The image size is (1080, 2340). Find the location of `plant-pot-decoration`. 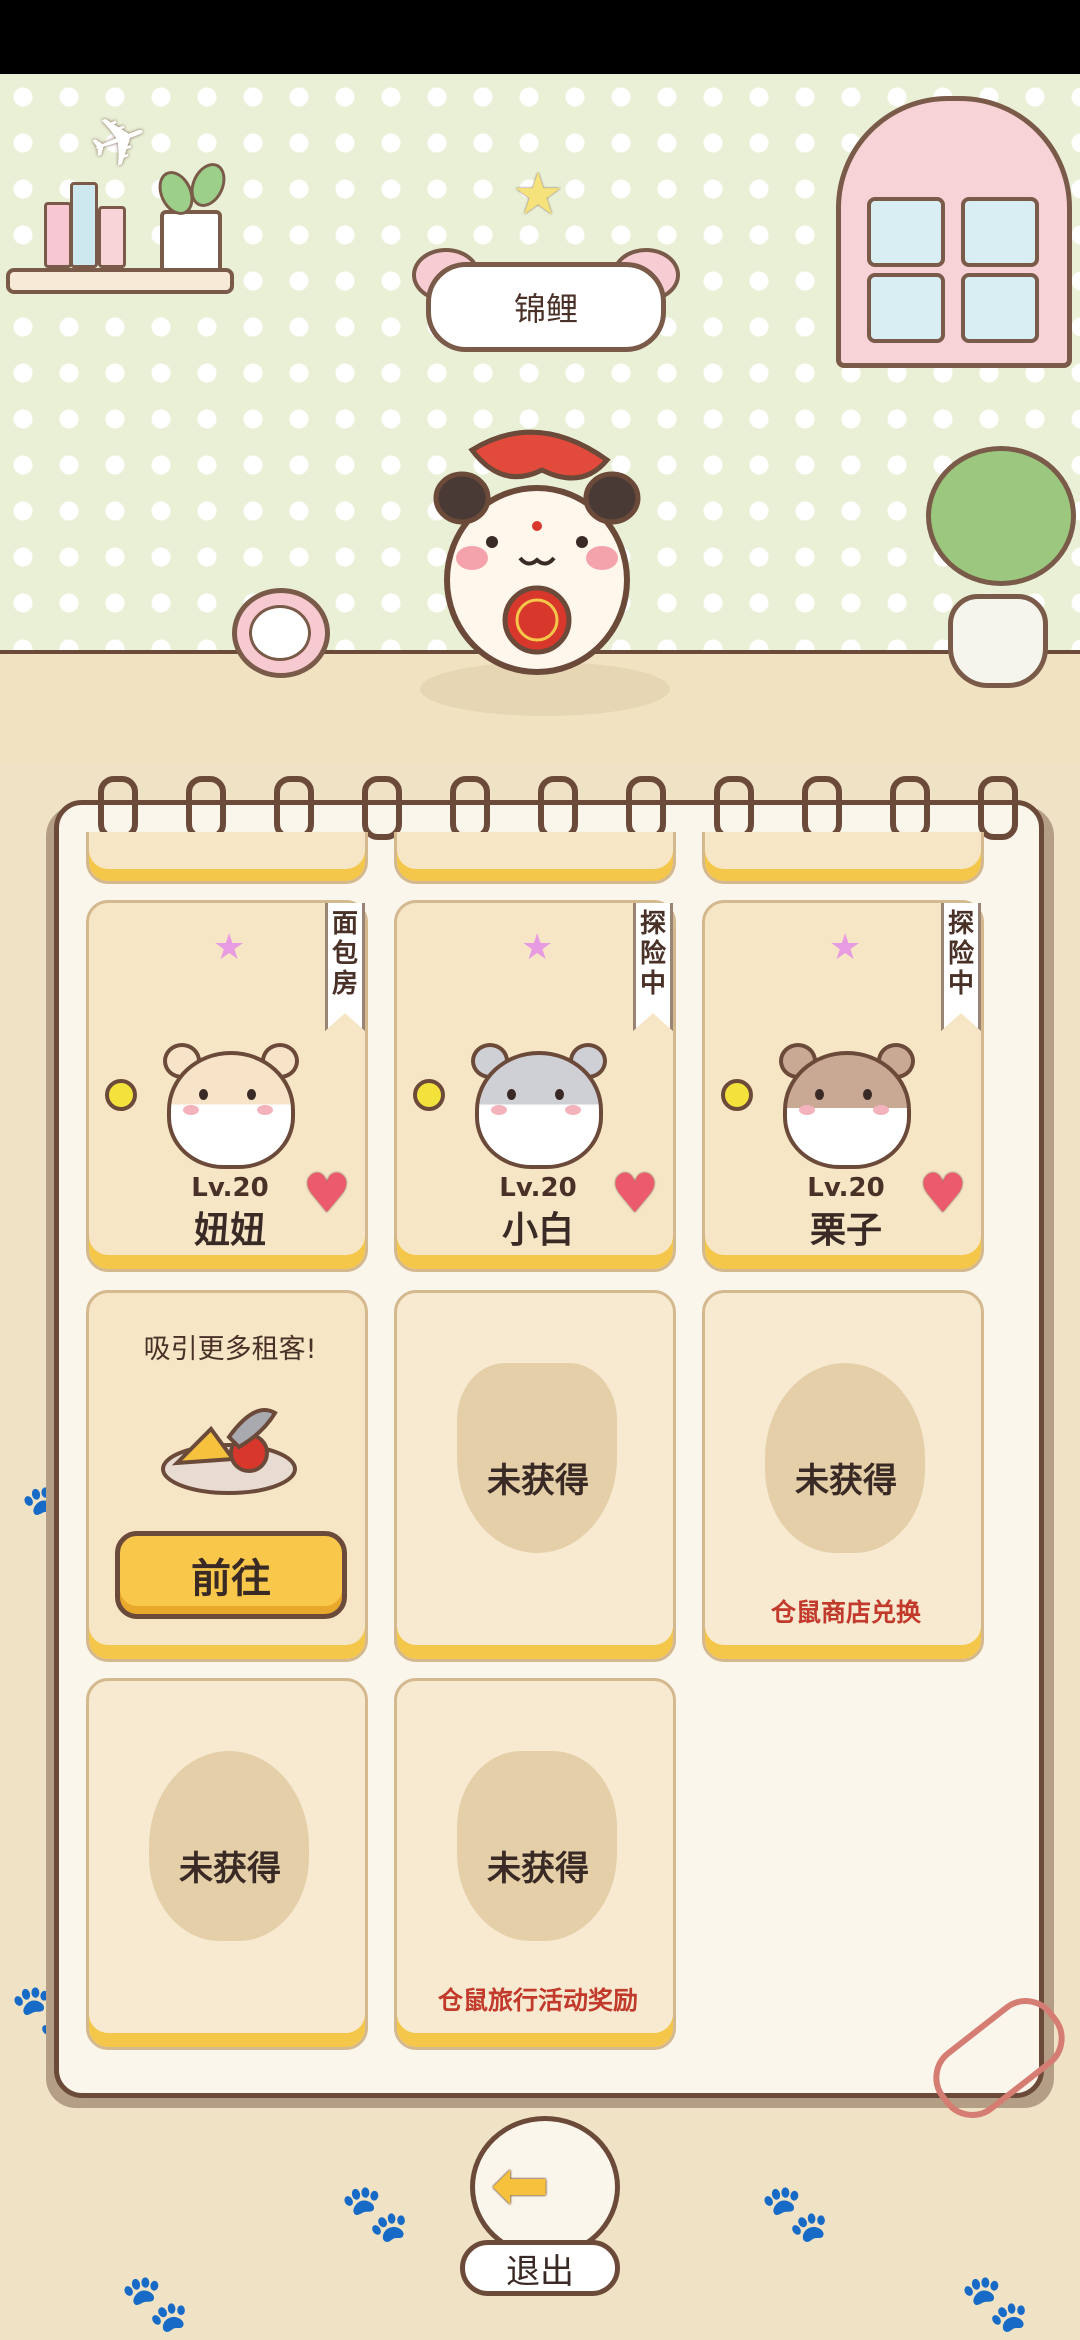

plant-pot-decoration is located at coordinates (998, 641).